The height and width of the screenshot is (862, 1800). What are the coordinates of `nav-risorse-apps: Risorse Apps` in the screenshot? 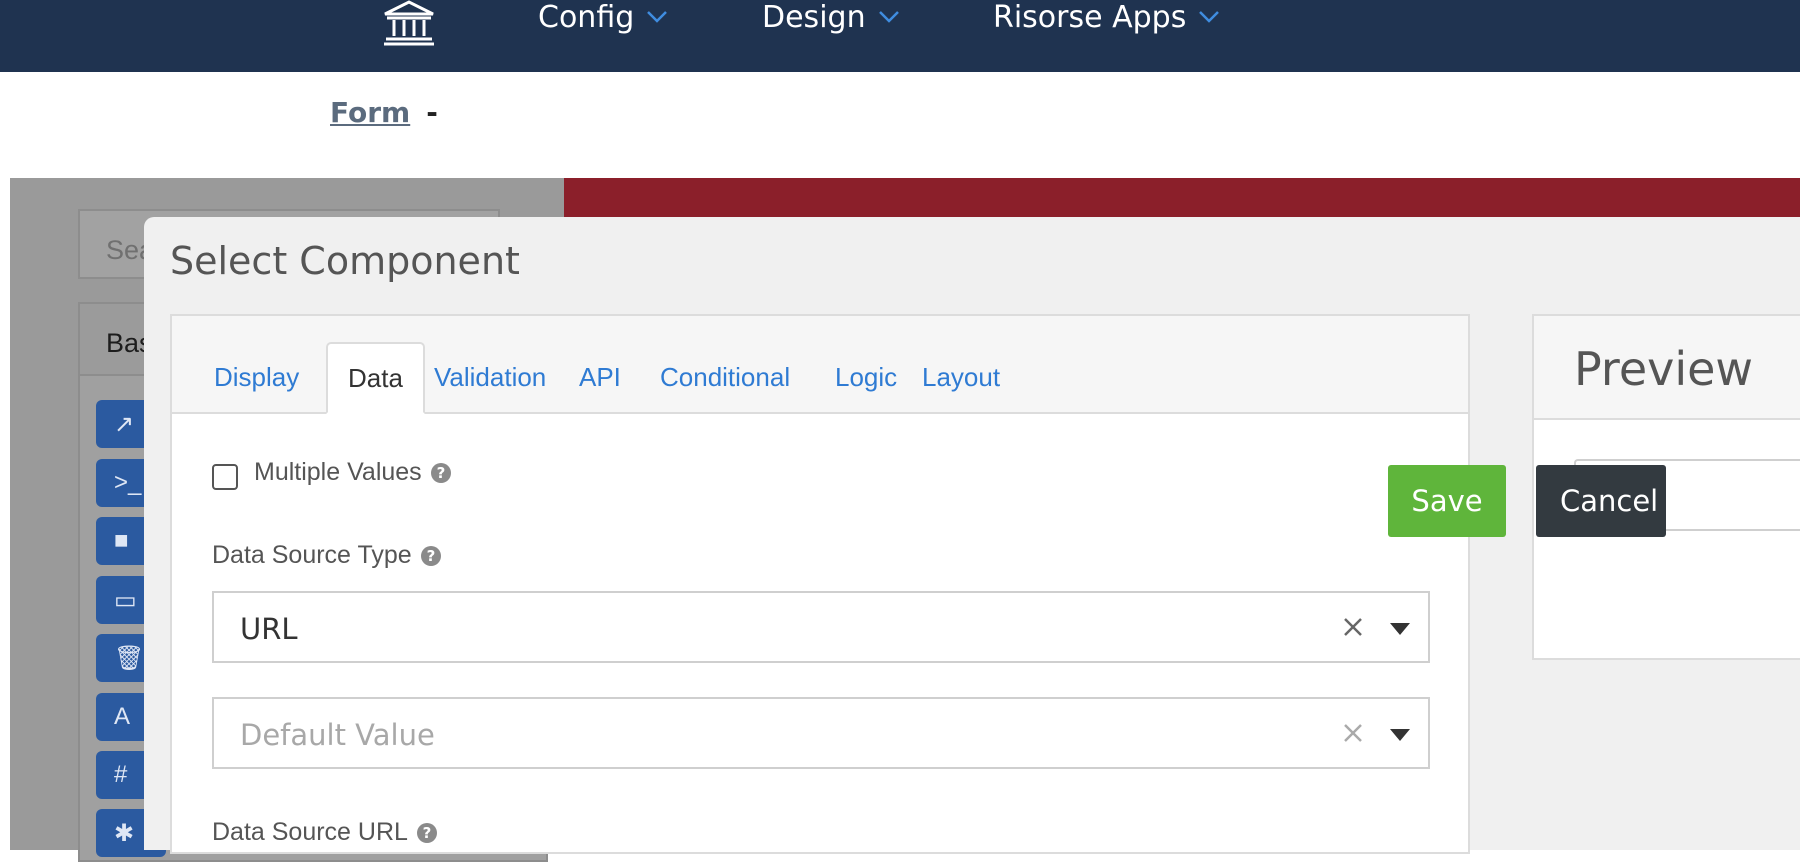 It's located at (1106, 17).